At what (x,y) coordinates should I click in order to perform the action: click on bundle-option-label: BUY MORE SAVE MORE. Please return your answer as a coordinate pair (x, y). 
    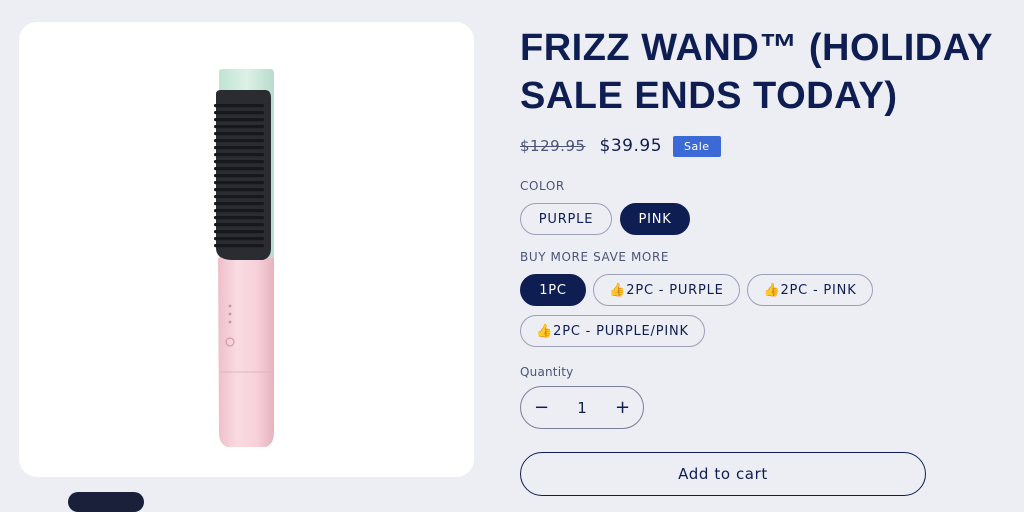
    Looking at the image, I should click on (595, 257).